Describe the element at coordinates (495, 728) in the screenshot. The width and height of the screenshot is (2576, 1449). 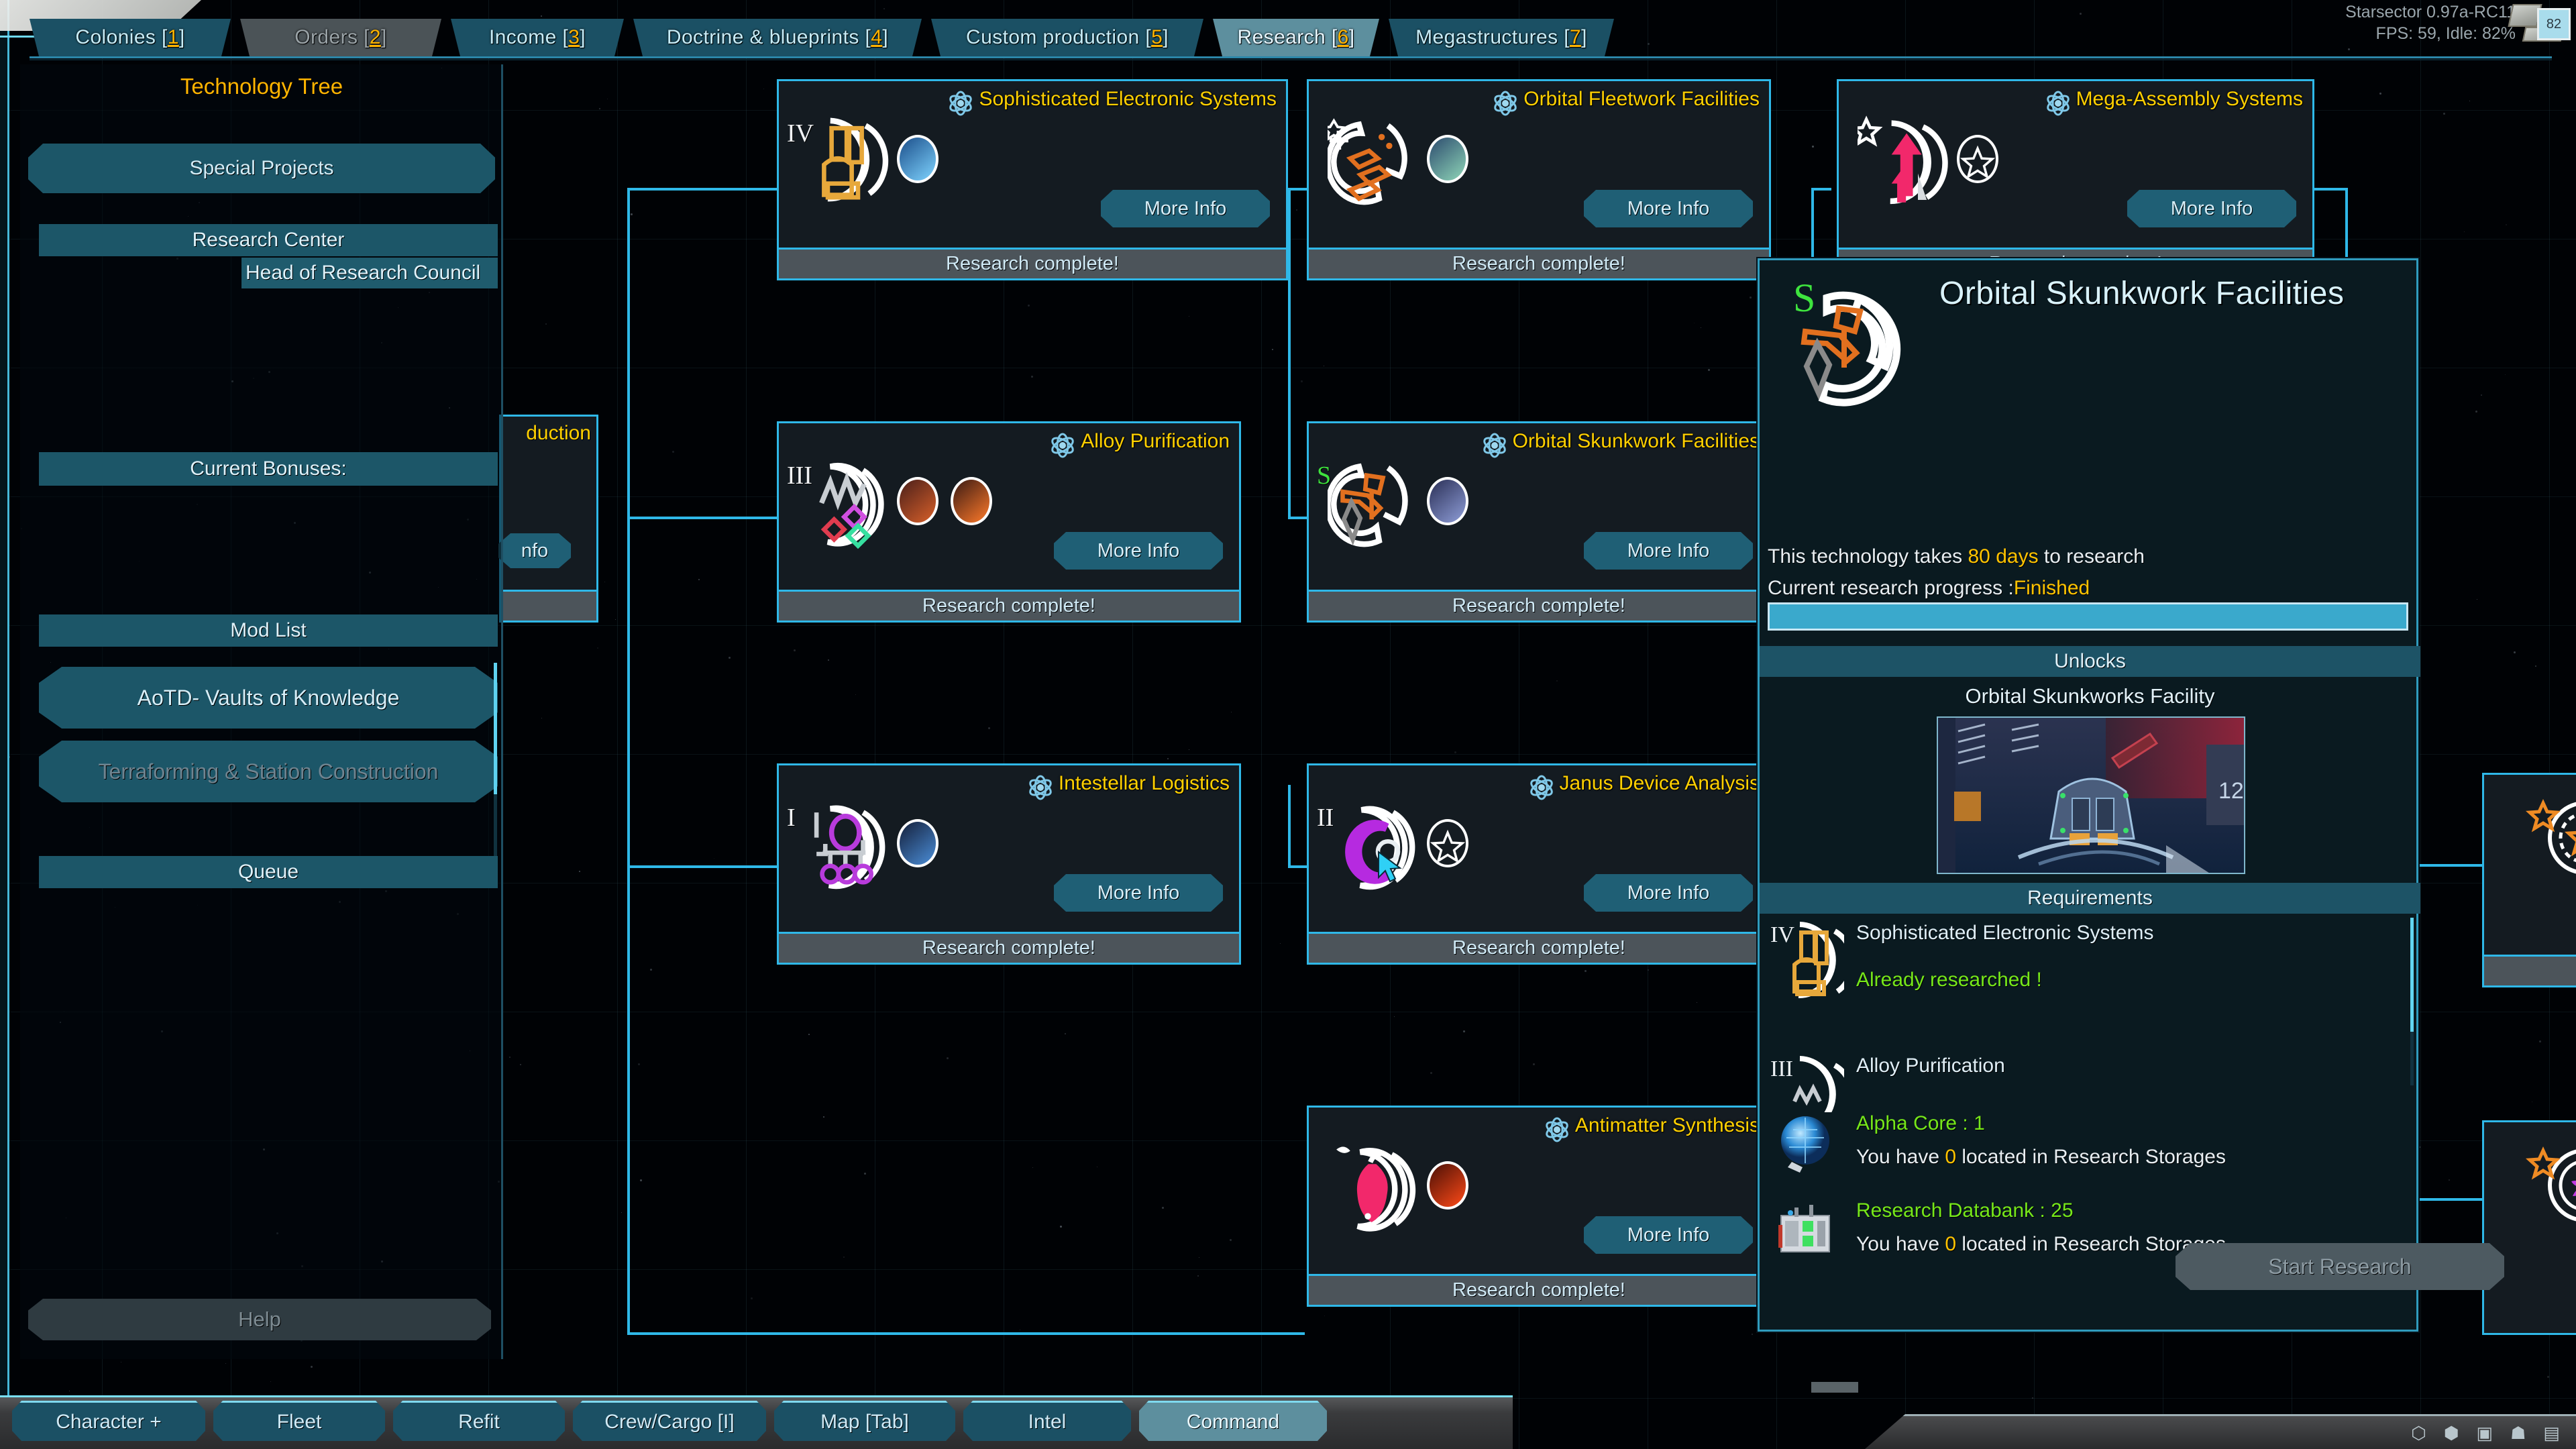
I see `mod-list-scrollbar-thumb` at that location.